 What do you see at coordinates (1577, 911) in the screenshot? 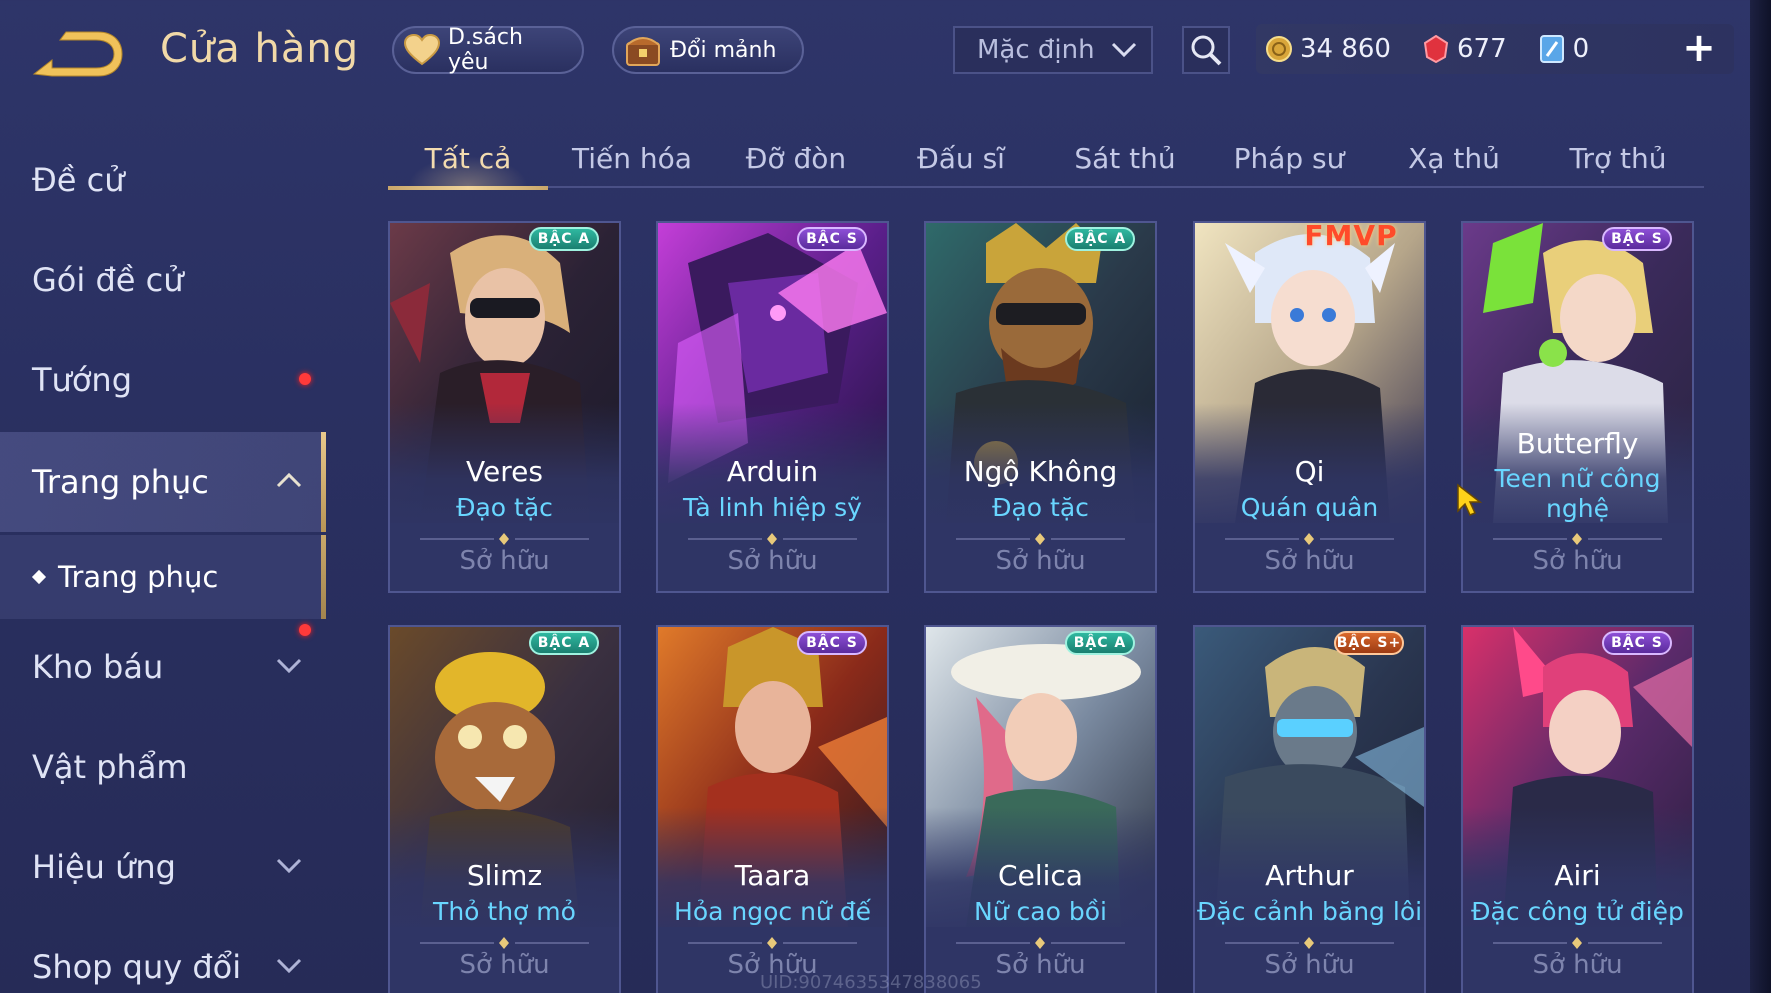
I see `skin-name: Đặc công tử điệp` at bounding box center [1577, 911].